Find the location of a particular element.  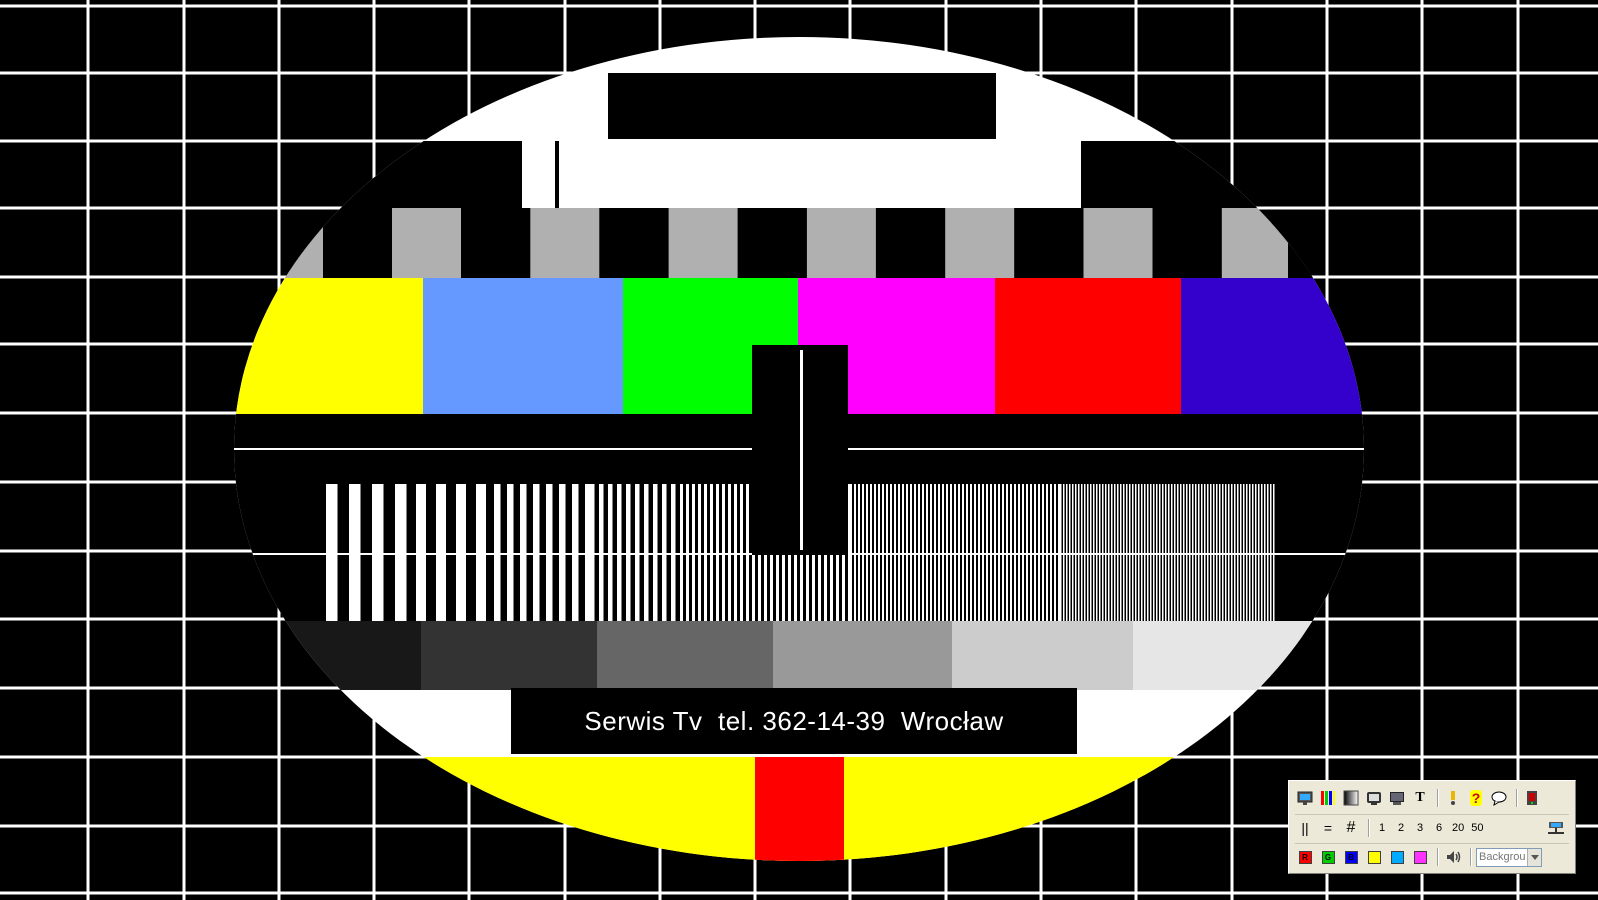

vertical-lines-button: || is located at coordinates (1305, 828).